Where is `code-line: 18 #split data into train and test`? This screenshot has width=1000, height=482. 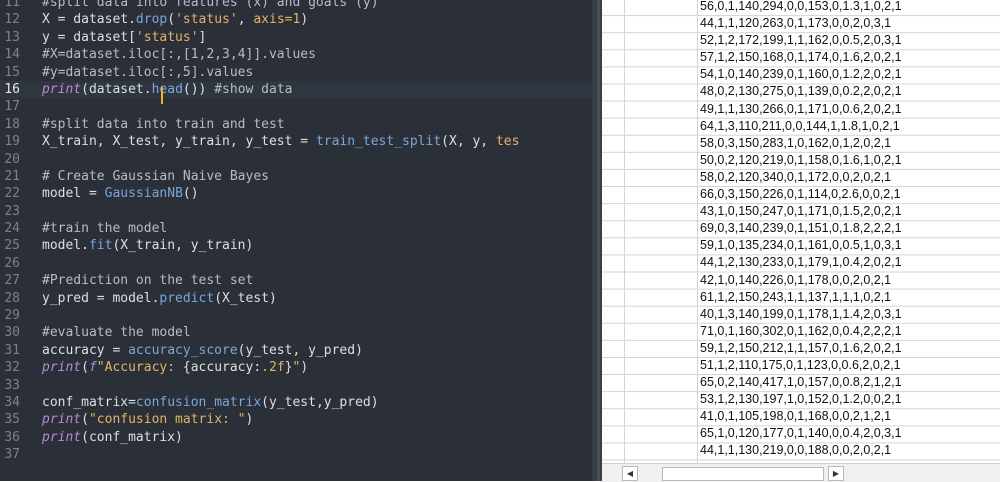 code-line: 18 #split data into train and test is located at coordinates (296, 124).